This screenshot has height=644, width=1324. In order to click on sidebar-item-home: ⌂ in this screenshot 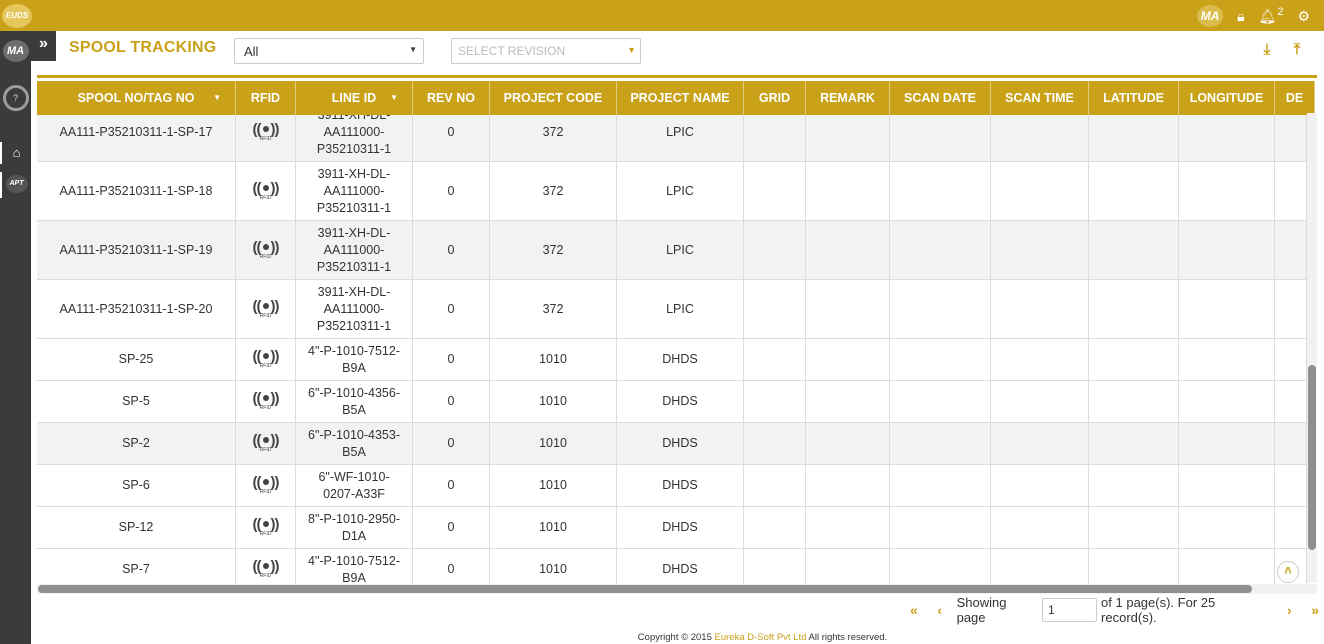, I will do `click(15, 153)`.